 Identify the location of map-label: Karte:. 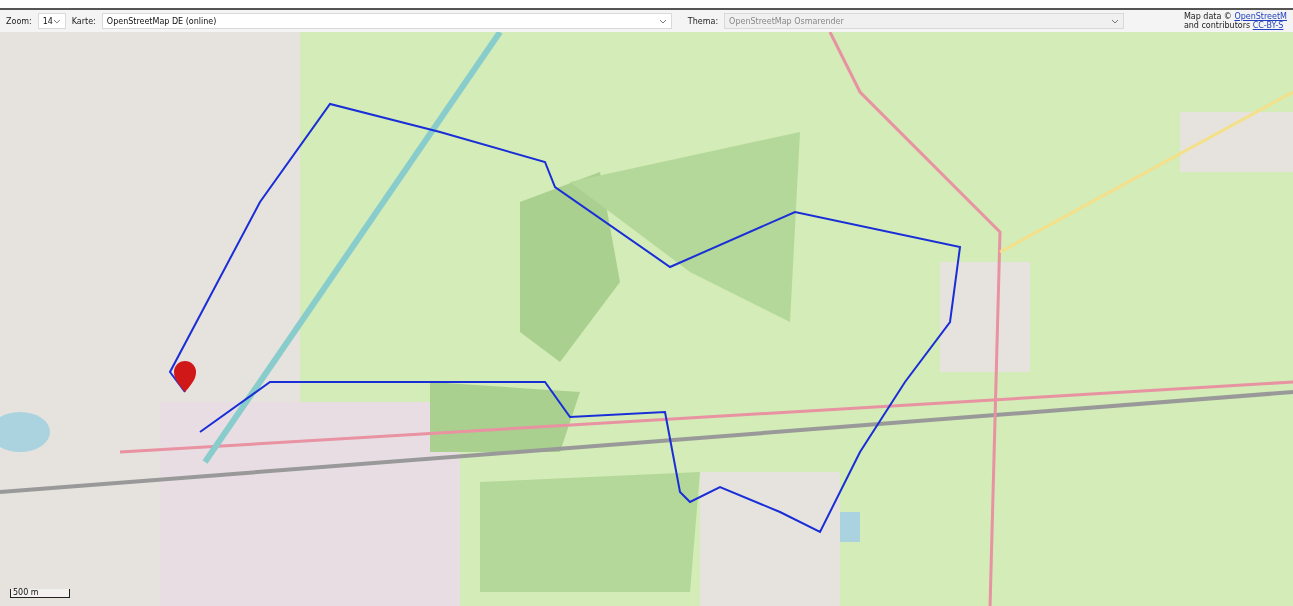
(83, 21).